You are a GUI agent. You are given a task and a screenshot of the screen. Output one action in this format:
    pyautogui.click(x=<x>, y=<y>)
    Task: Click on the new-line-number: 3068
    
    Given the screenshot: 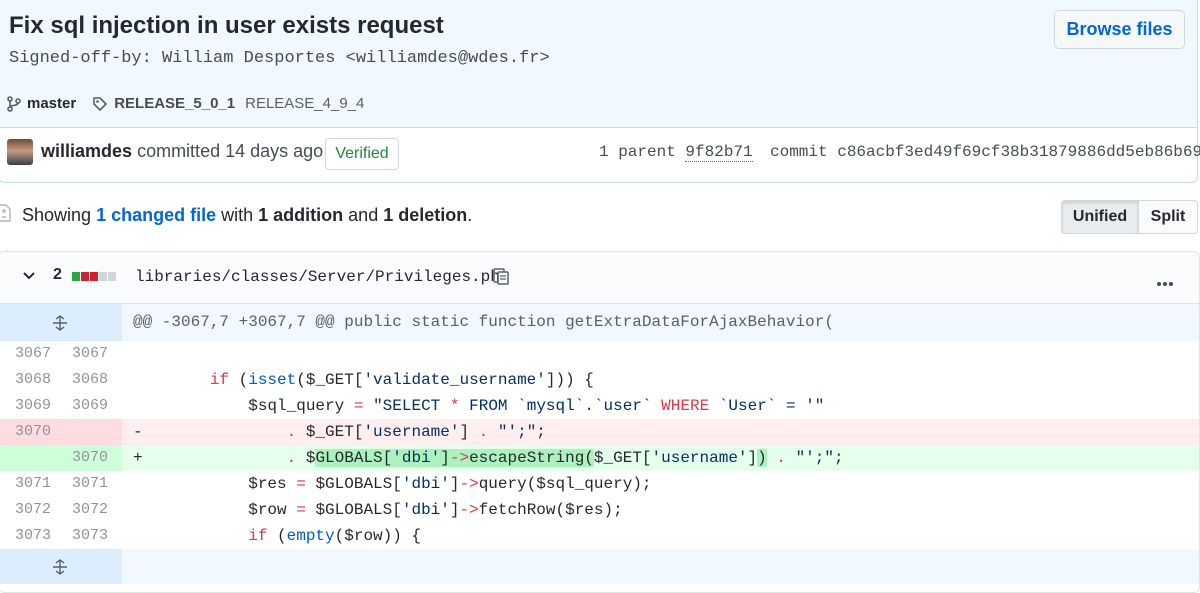 What is the action you would take?
    pyautogui.click(x=82, y=380)
    